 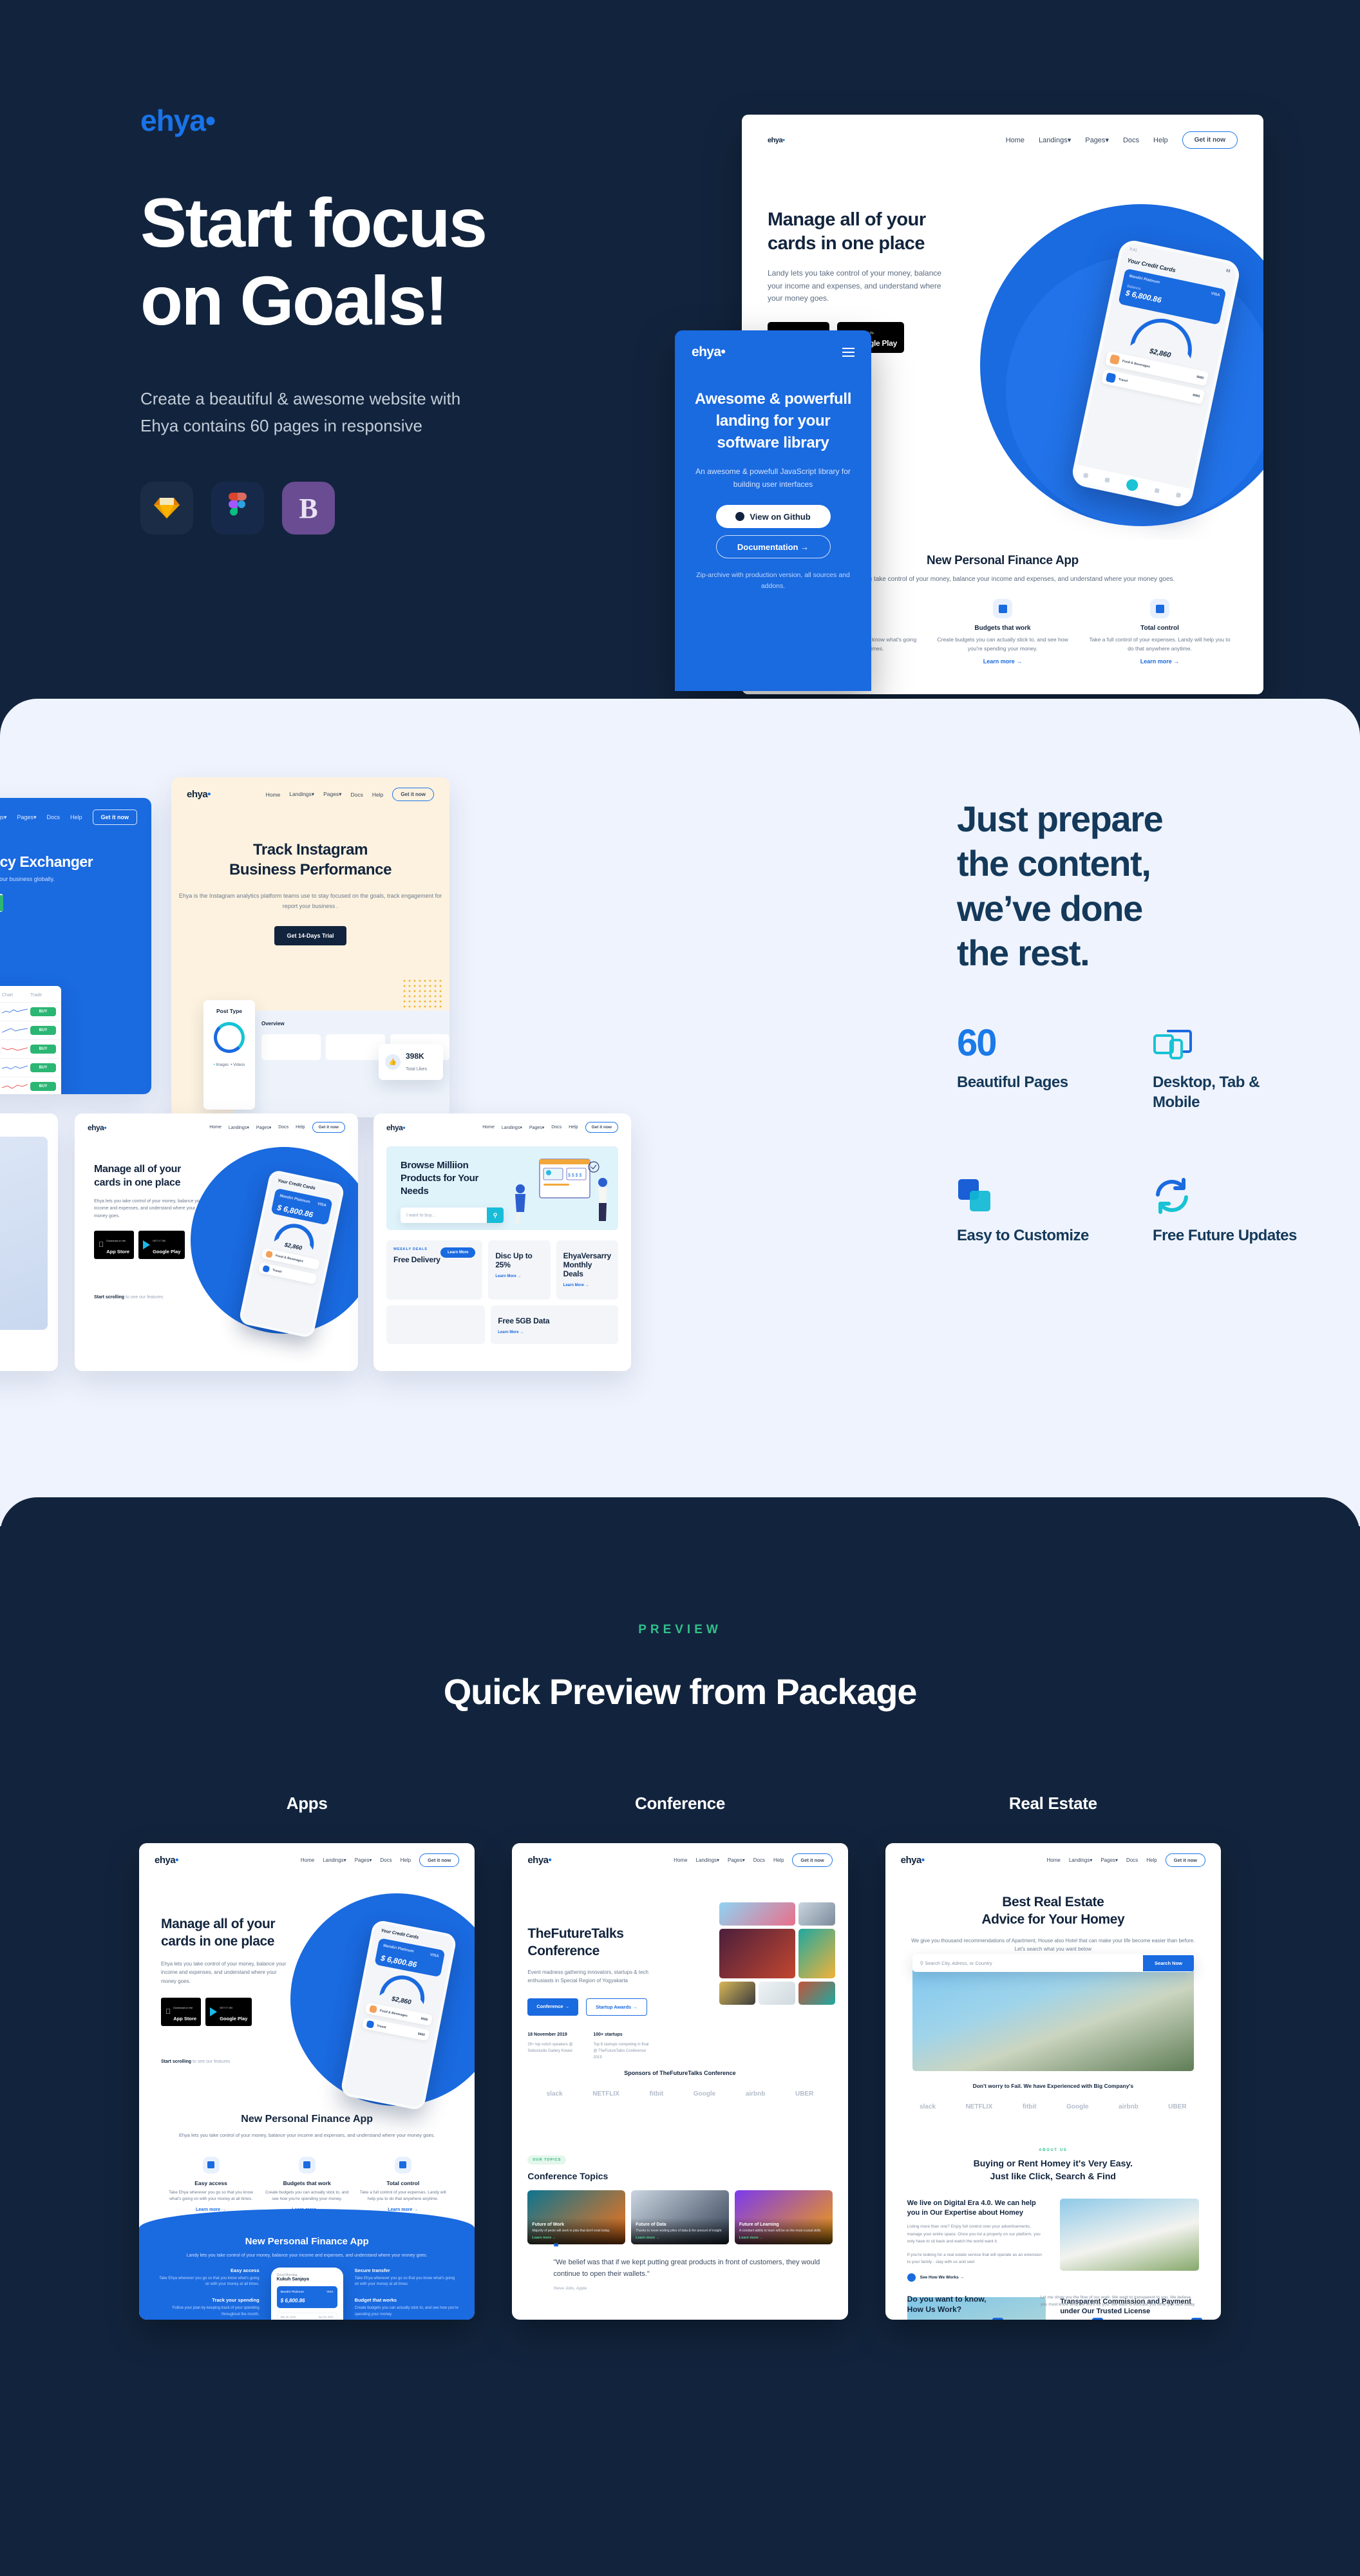 I want to click on get-started-button: Get Started, so click(x=1, y=903).